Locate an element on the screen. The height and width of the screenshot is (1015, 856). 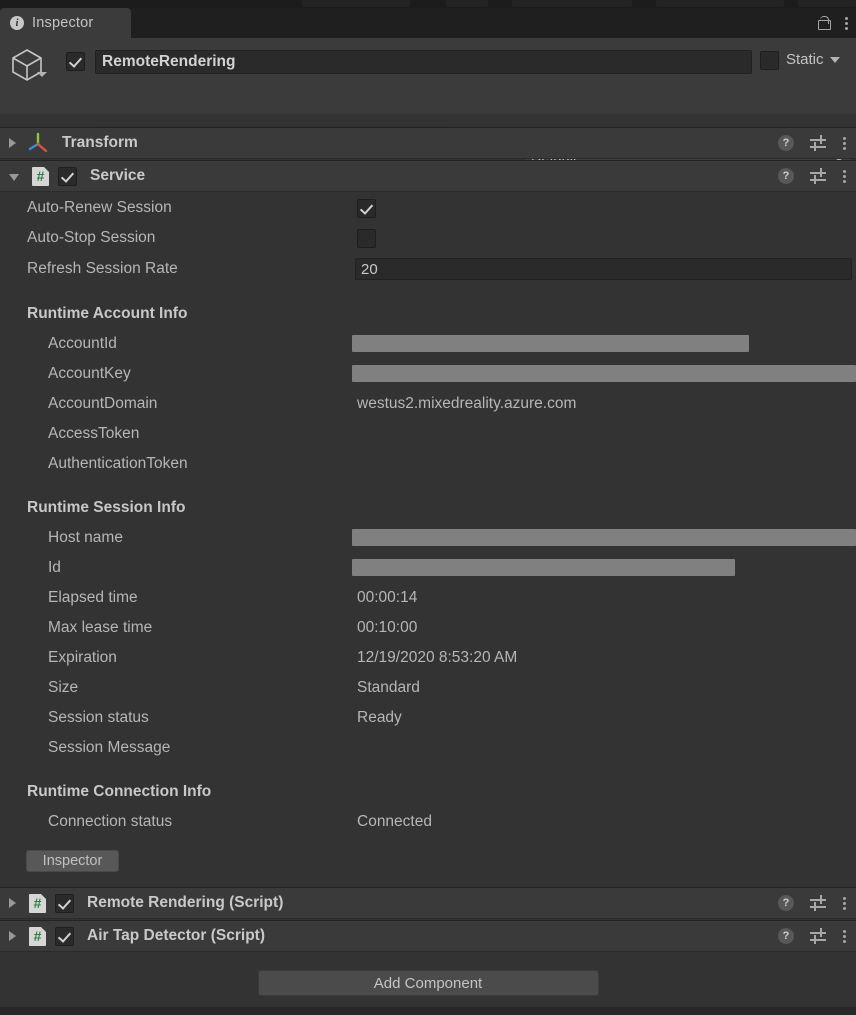
toolbar-strip is located at coordinates (428, 4).